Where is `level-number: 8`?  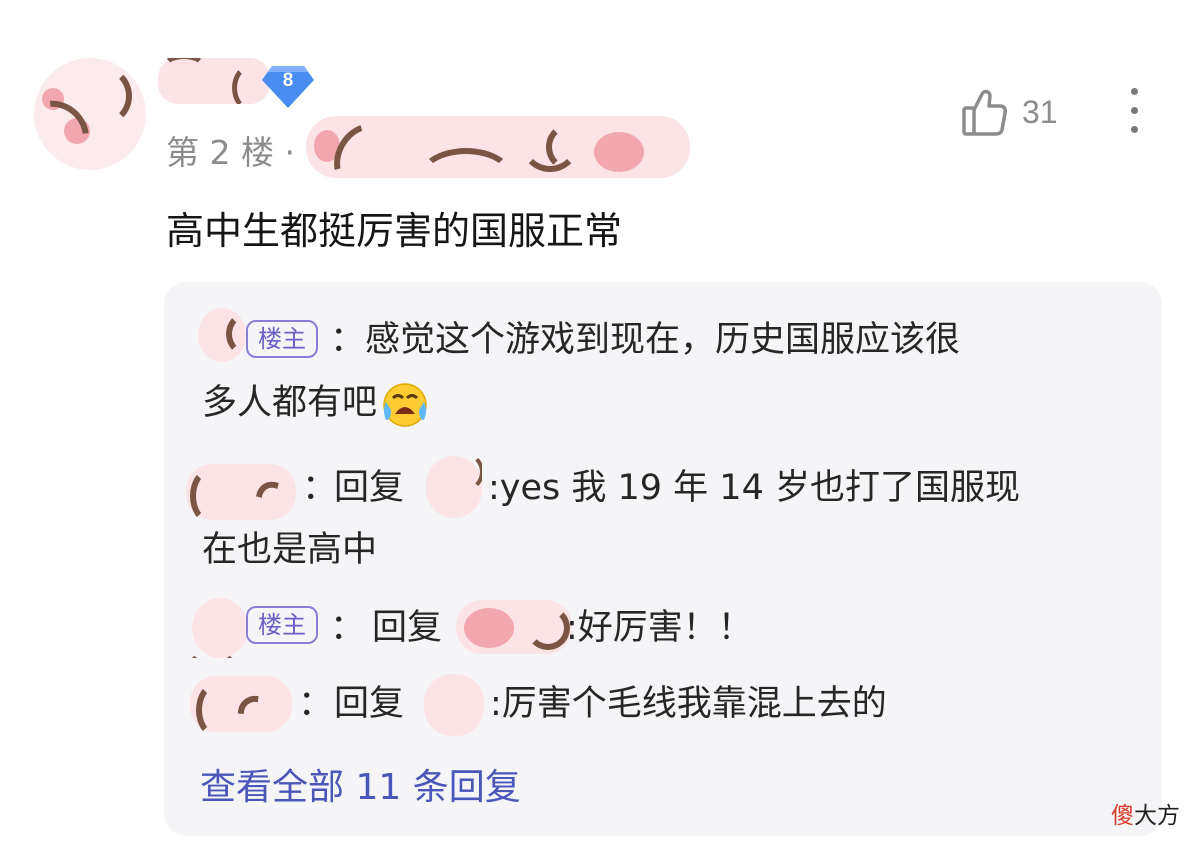 level-number: 8 is located at coordinates (288, 80).